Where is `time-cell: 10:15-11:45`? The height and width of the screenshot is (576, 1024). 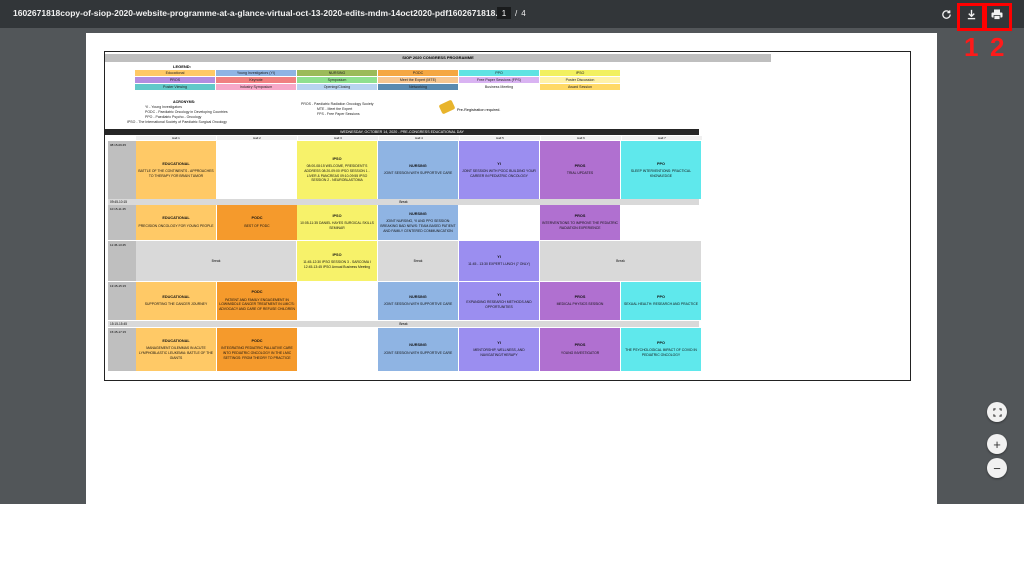 time-cell: 10:15-11:45 is located at coordinates (122, 222).